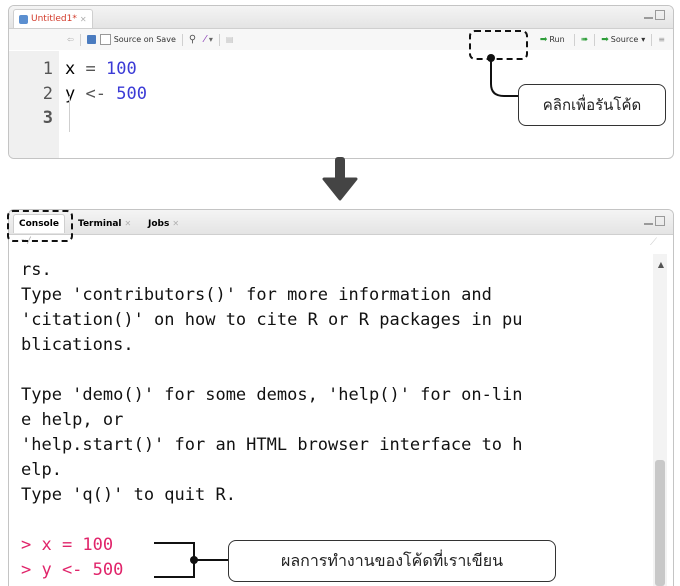 The width and height of the screenshot is (680, 586). What do you see at coordinates (592, 105) in the screenshot?
I see `run-callout: คลิกเพื่อรันโค้ด` at bounding box center [592, 105].